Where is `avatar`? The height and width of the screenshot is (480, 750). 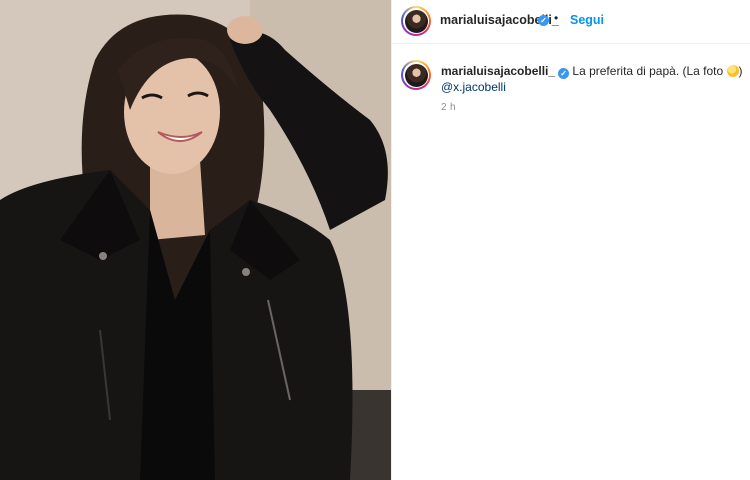 avatar is located at coordinates (416, 21).